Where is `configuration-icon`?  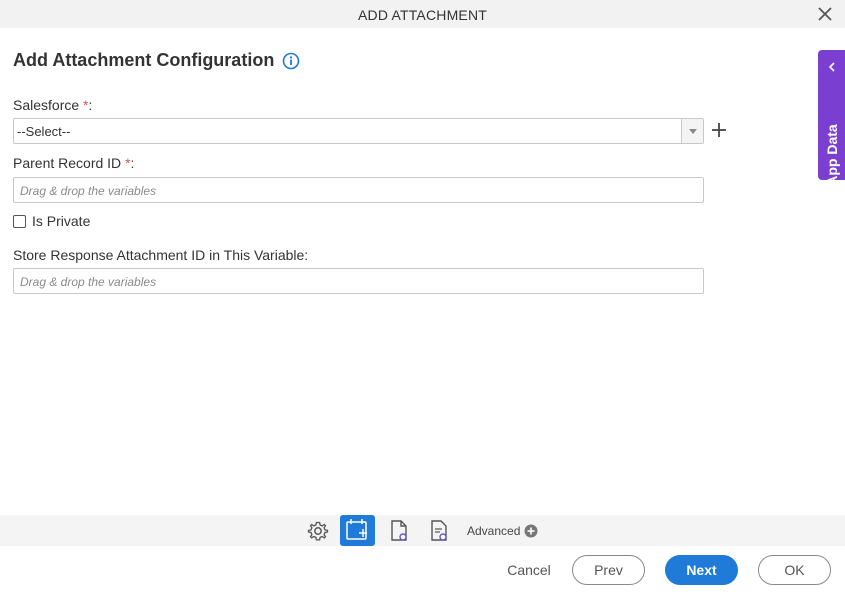
configuration-icon is located at coordinates (356, 529).